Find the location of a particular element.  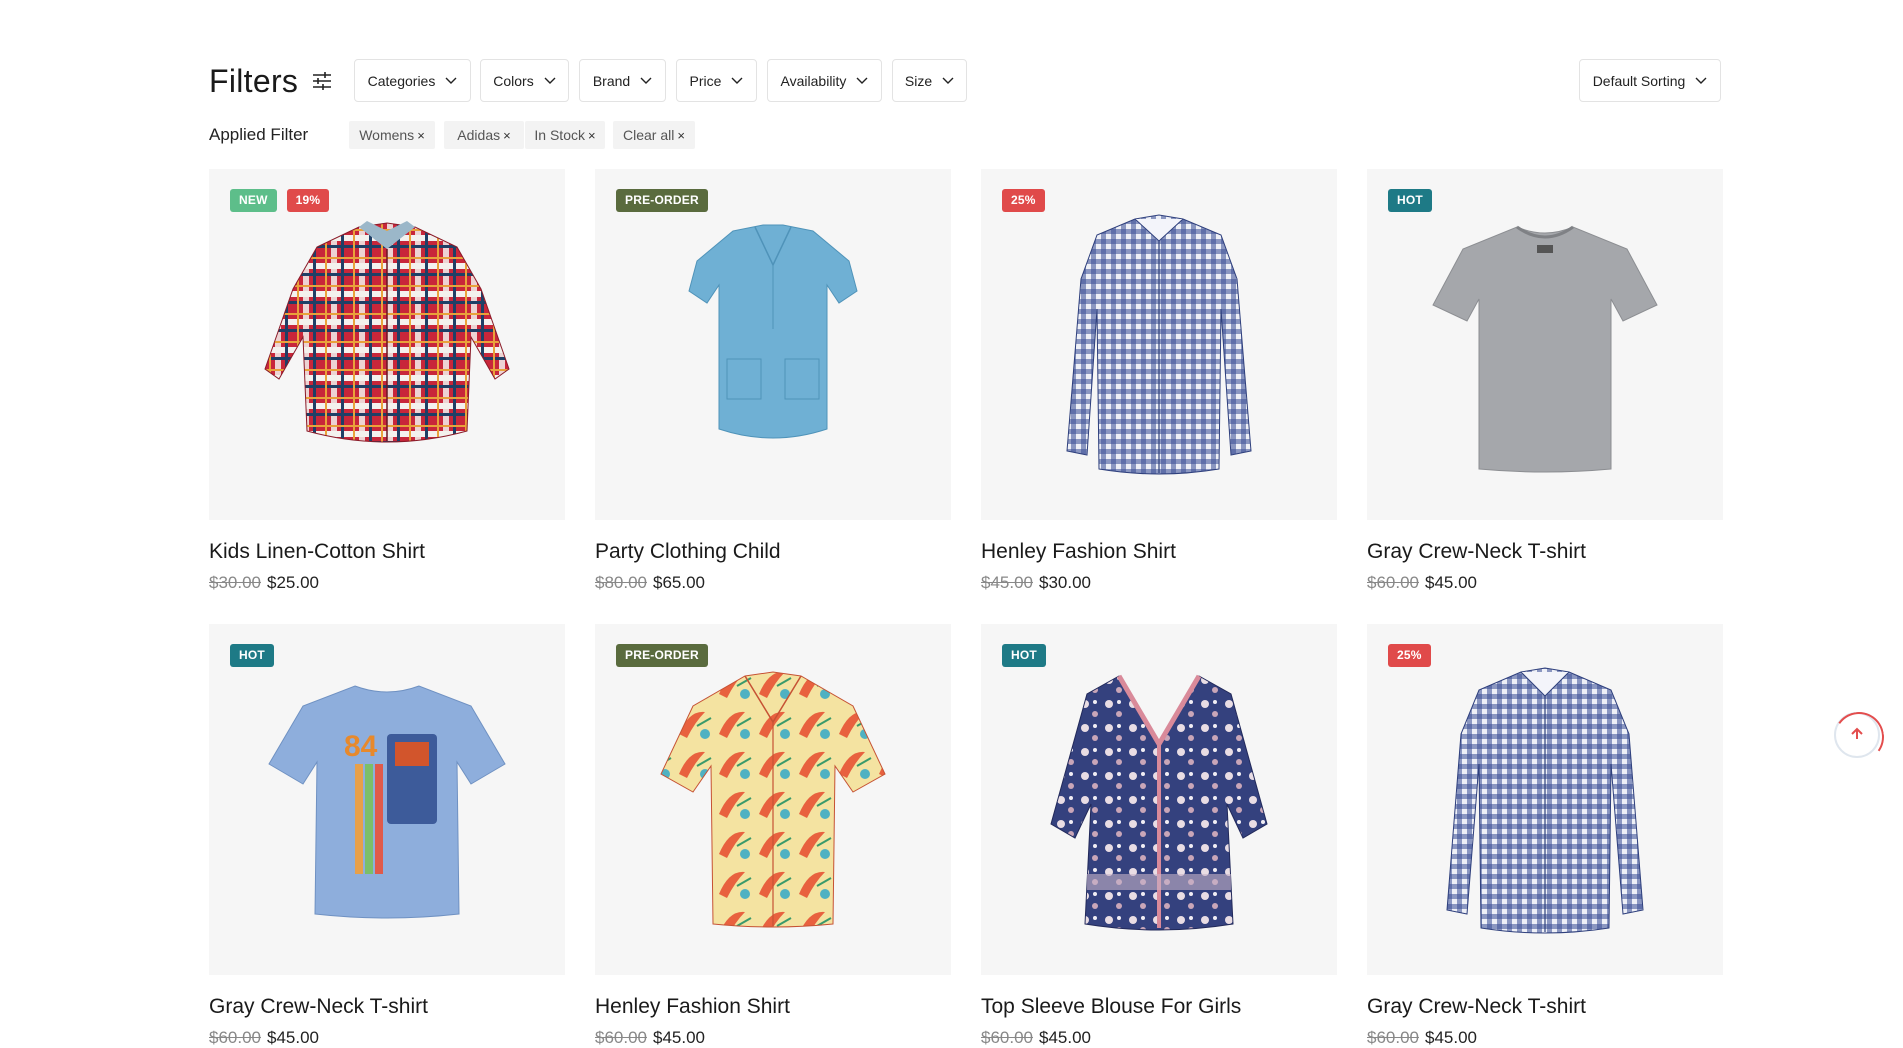

sorting-dropdown: Default Sorting is located at coordinates (1650, 80).